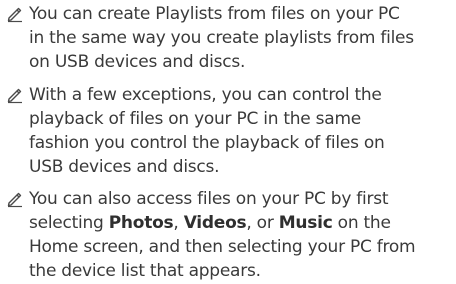 This screenshot has height=284, width=456. I want to click on line-text: selecting, so click(69, 223).